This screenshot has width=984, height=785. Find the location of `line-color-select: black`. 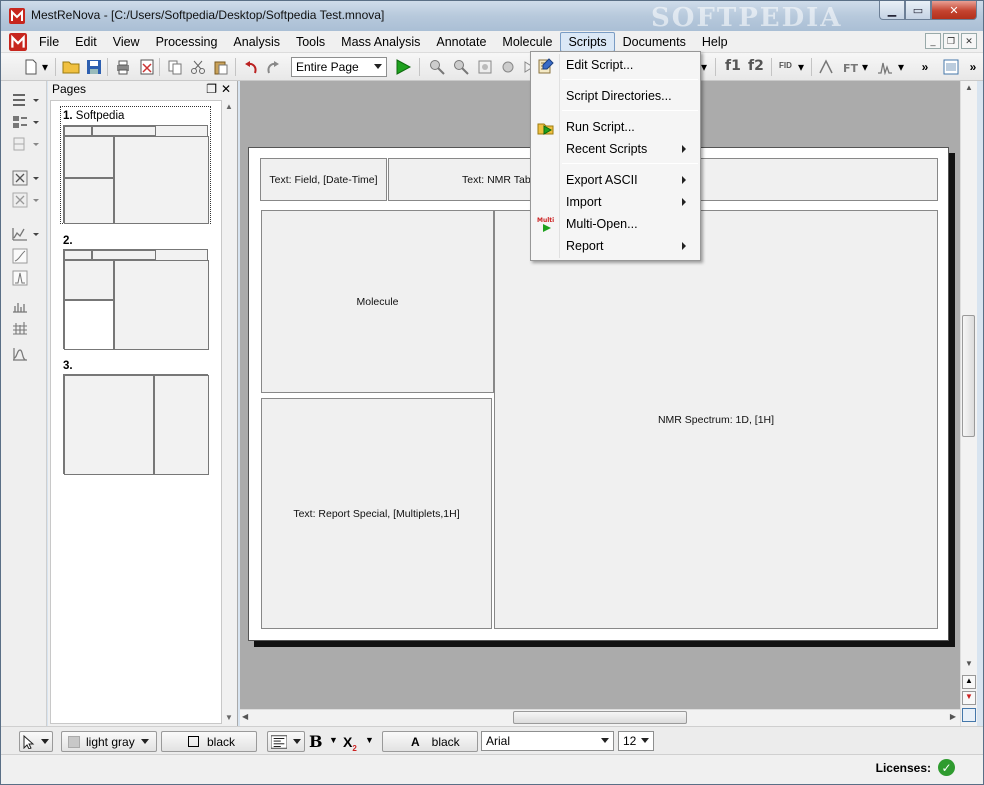

line-color-select: black is located at coordinates (209, 741).